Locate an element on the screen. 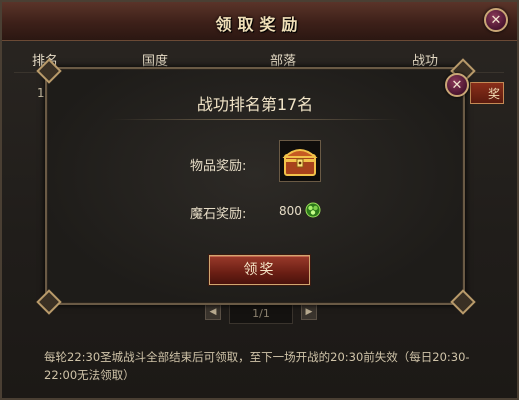  stone-reward-amount: 800 is located at coordinates (290, 211).